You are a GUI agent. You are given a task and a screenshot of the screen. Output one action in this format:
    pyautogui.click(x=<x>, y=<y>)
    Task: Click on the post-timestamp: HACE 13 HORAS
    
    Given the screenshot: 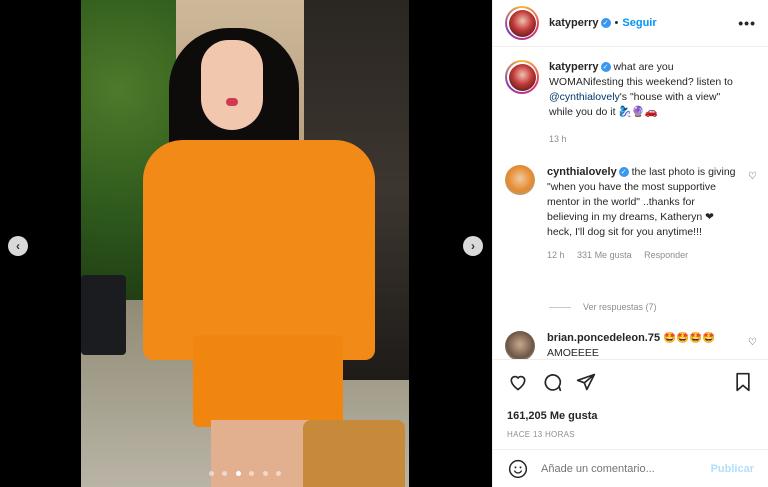 What is the action you would take?
    pyautogui.click(x=630, y=434)
    